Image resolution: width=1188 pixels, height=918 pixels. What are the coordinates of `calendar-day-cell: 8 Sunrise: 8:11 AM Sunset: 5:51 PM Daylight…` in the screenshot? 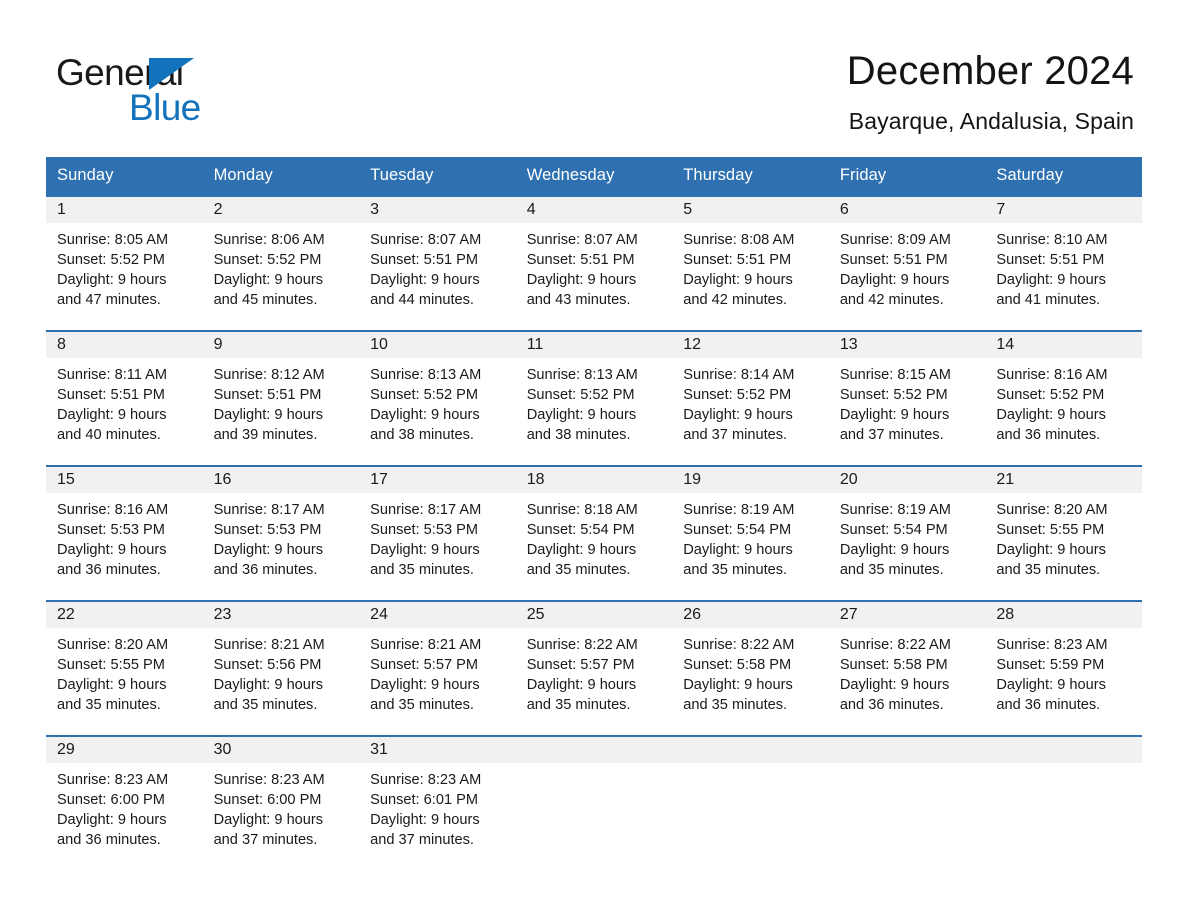 It's located at (124, 398).